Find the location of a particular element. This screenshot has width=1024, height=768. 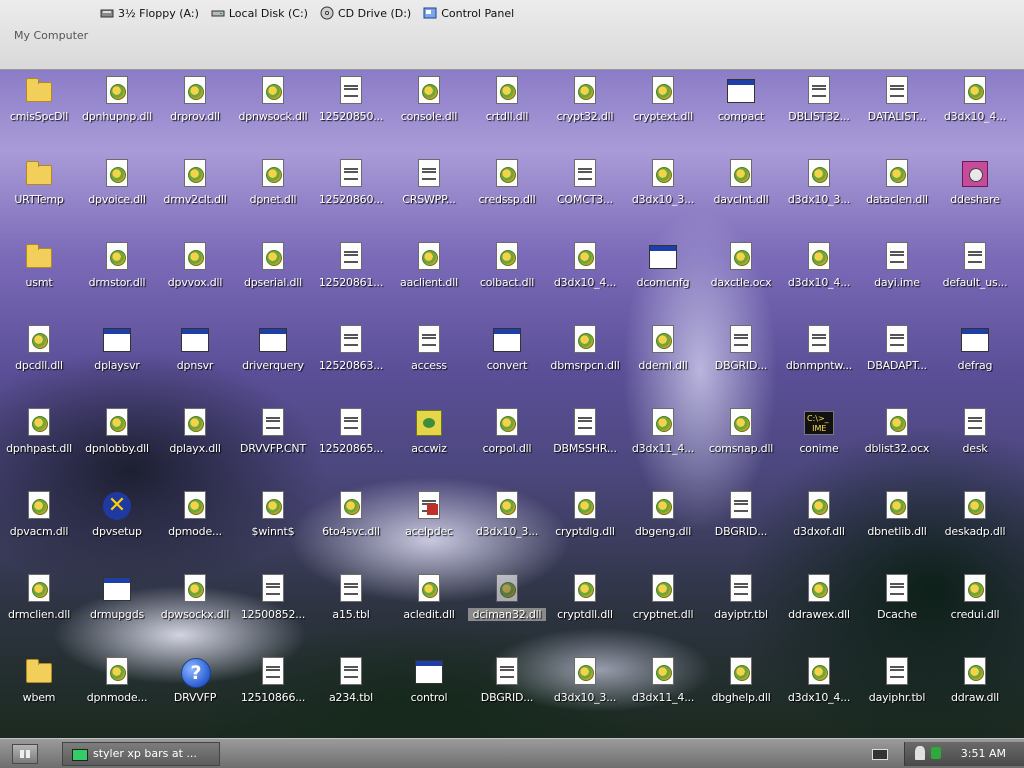

desktop-icon: crtdll.dll is located at coordinates (507, 102).